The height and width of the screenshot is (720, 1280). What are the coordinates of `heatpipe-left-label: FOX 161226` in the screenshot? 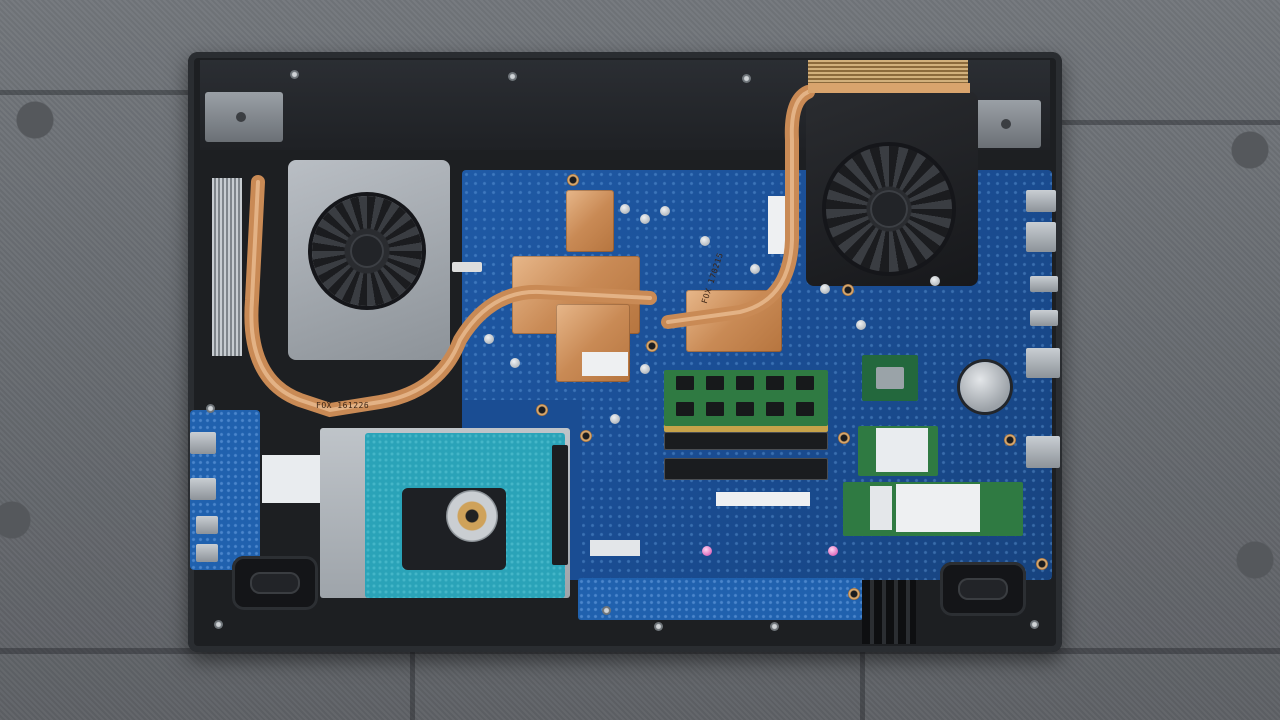 It's located at (343, 405).